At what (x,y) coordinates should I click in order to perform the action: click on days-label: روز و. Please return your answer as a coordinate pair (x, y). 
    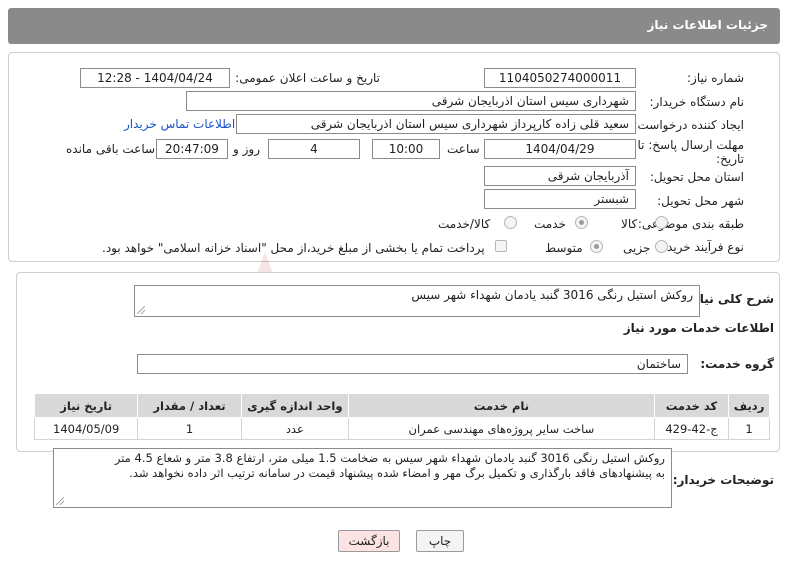
    Looking at the image, I should click on (246, 149).